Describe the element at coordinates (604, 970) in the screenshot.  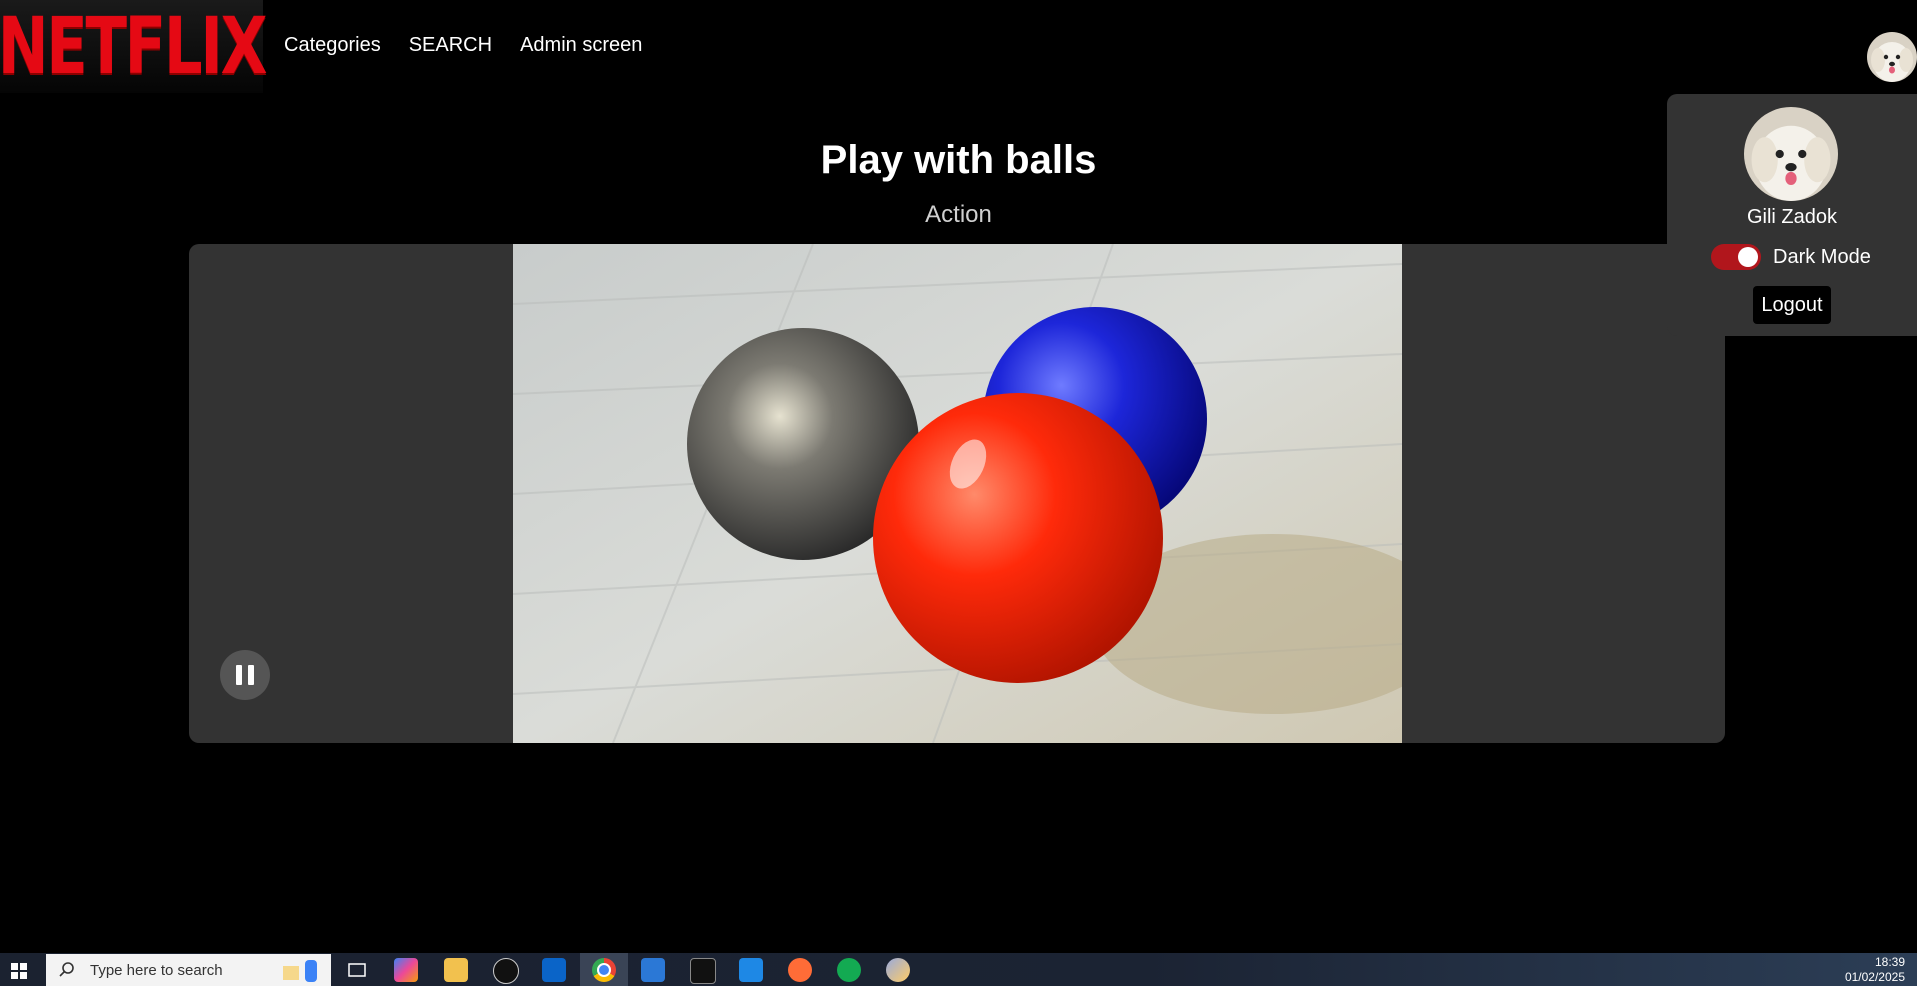
I see `chrome-icon` at that location.